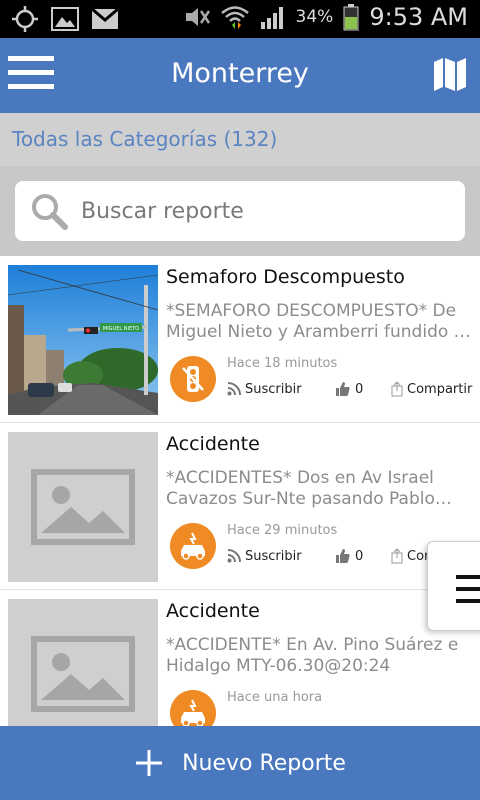  What do you see at coordinates (193, 379) in the screenshot?
I see `traffic-light-icon` at bounding box center [193, 379].